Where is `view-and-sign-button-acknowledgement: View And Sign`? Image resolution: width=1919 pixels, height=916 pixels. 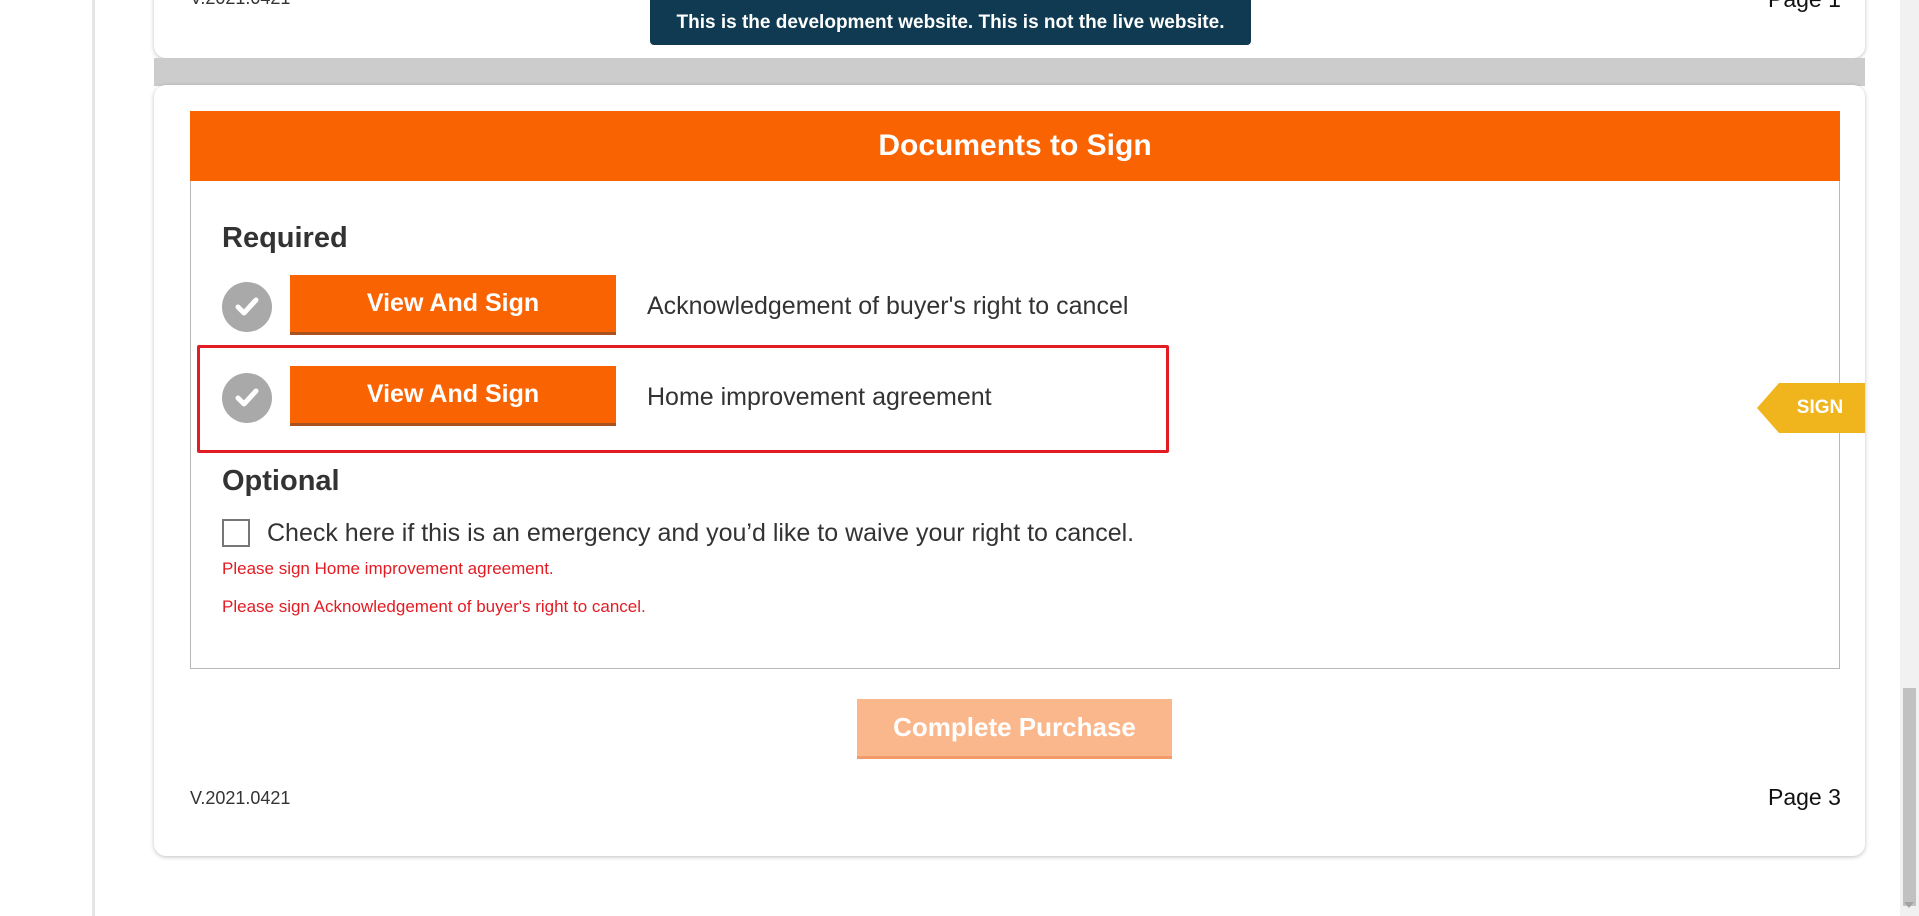 view-and-sign-button-acknowledgement: View And Sign is located at coordinates (453, 305).